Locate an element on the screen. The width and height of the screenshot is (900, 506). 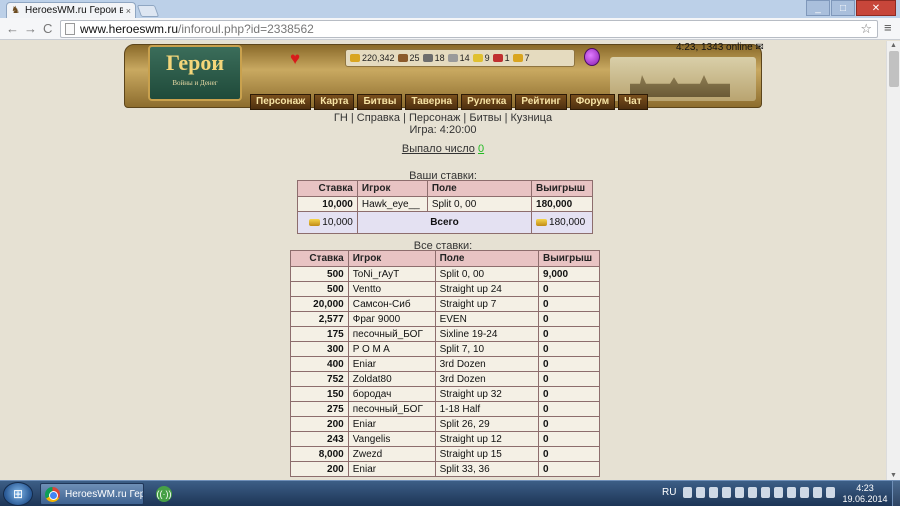
bet-player-cell: Hawk_eye__ is located at coordinates (392, 204).